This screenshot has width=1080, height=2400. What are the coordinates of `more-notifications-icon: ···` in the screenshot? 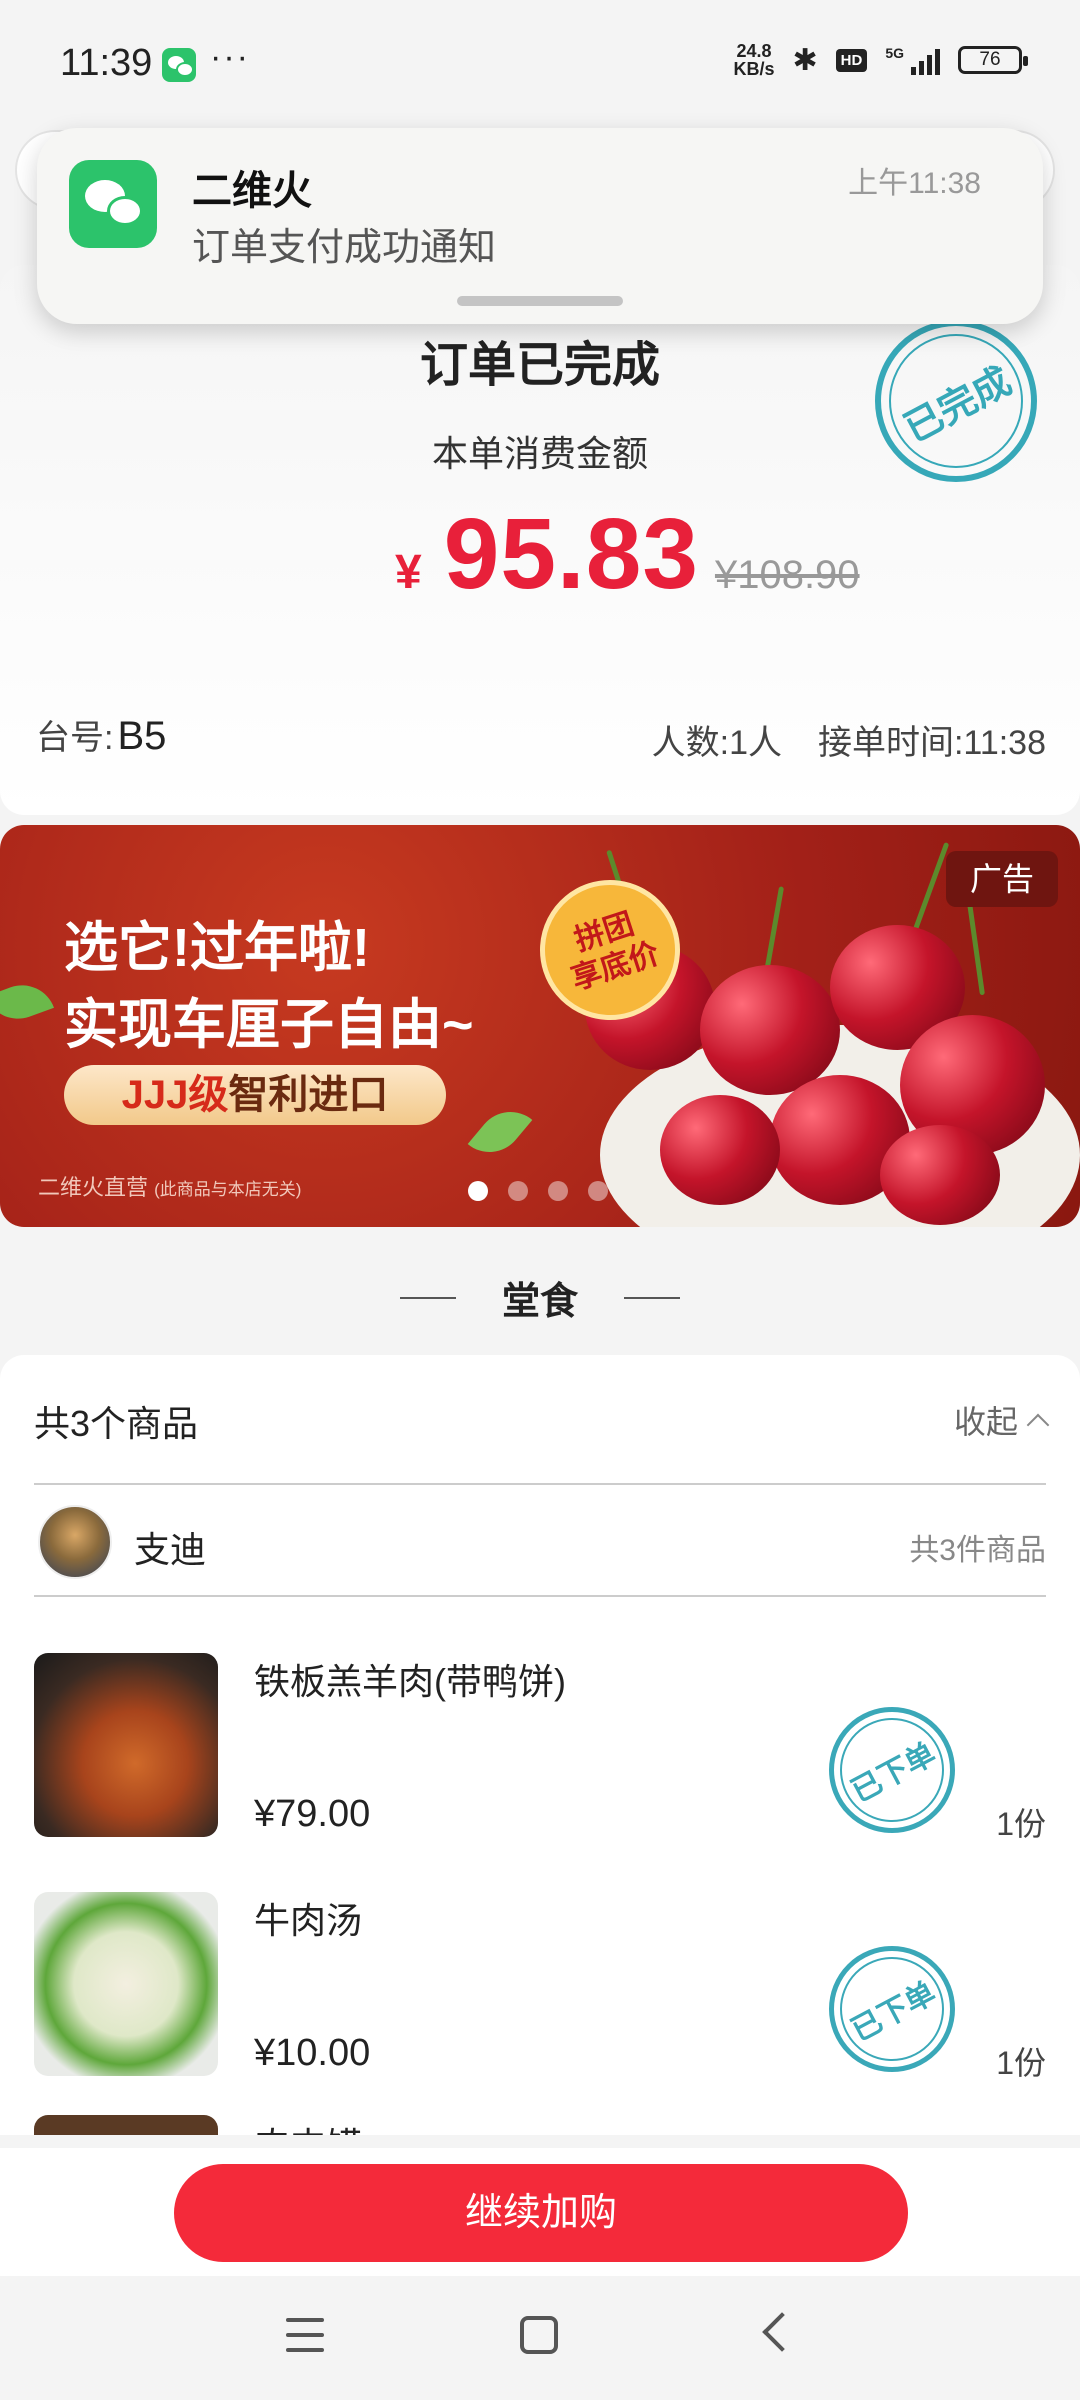 It's located at (230, 57).